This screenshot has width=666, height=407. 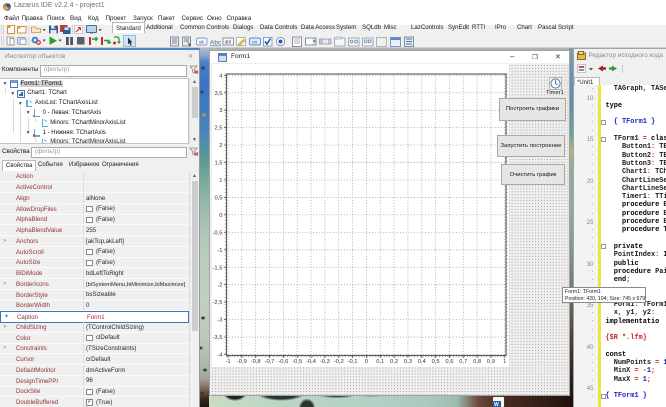 I want to click on svg-text: 0,7, so click(x=463, y=362).